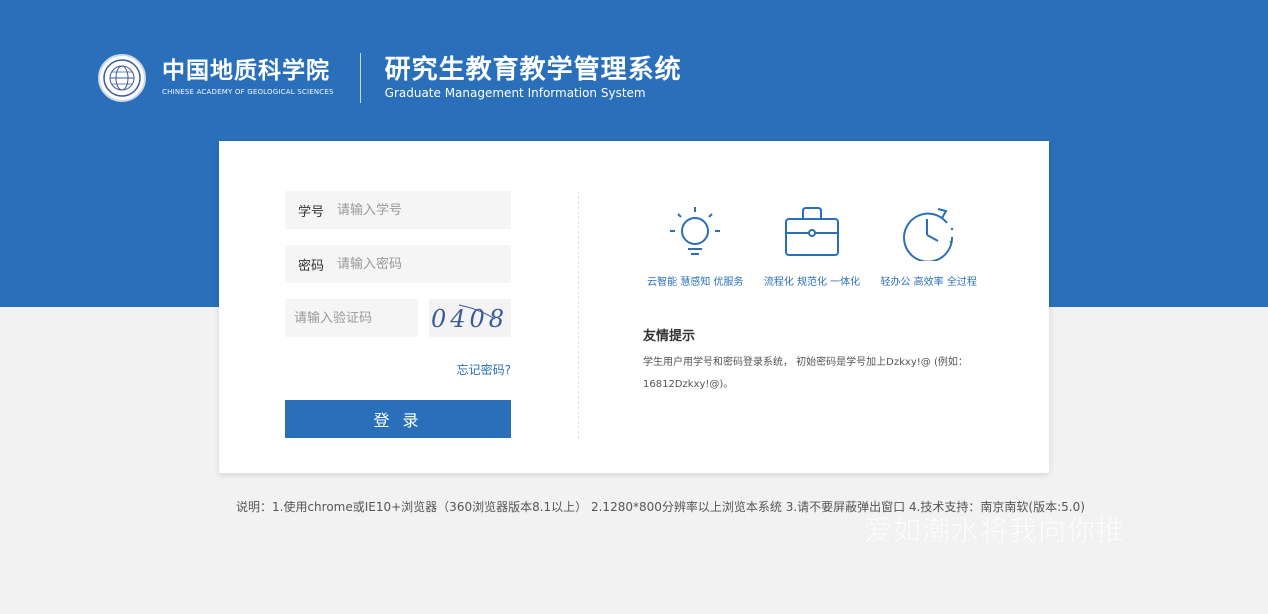  I want to click on student-id-field: 学号, so click(398, 210).